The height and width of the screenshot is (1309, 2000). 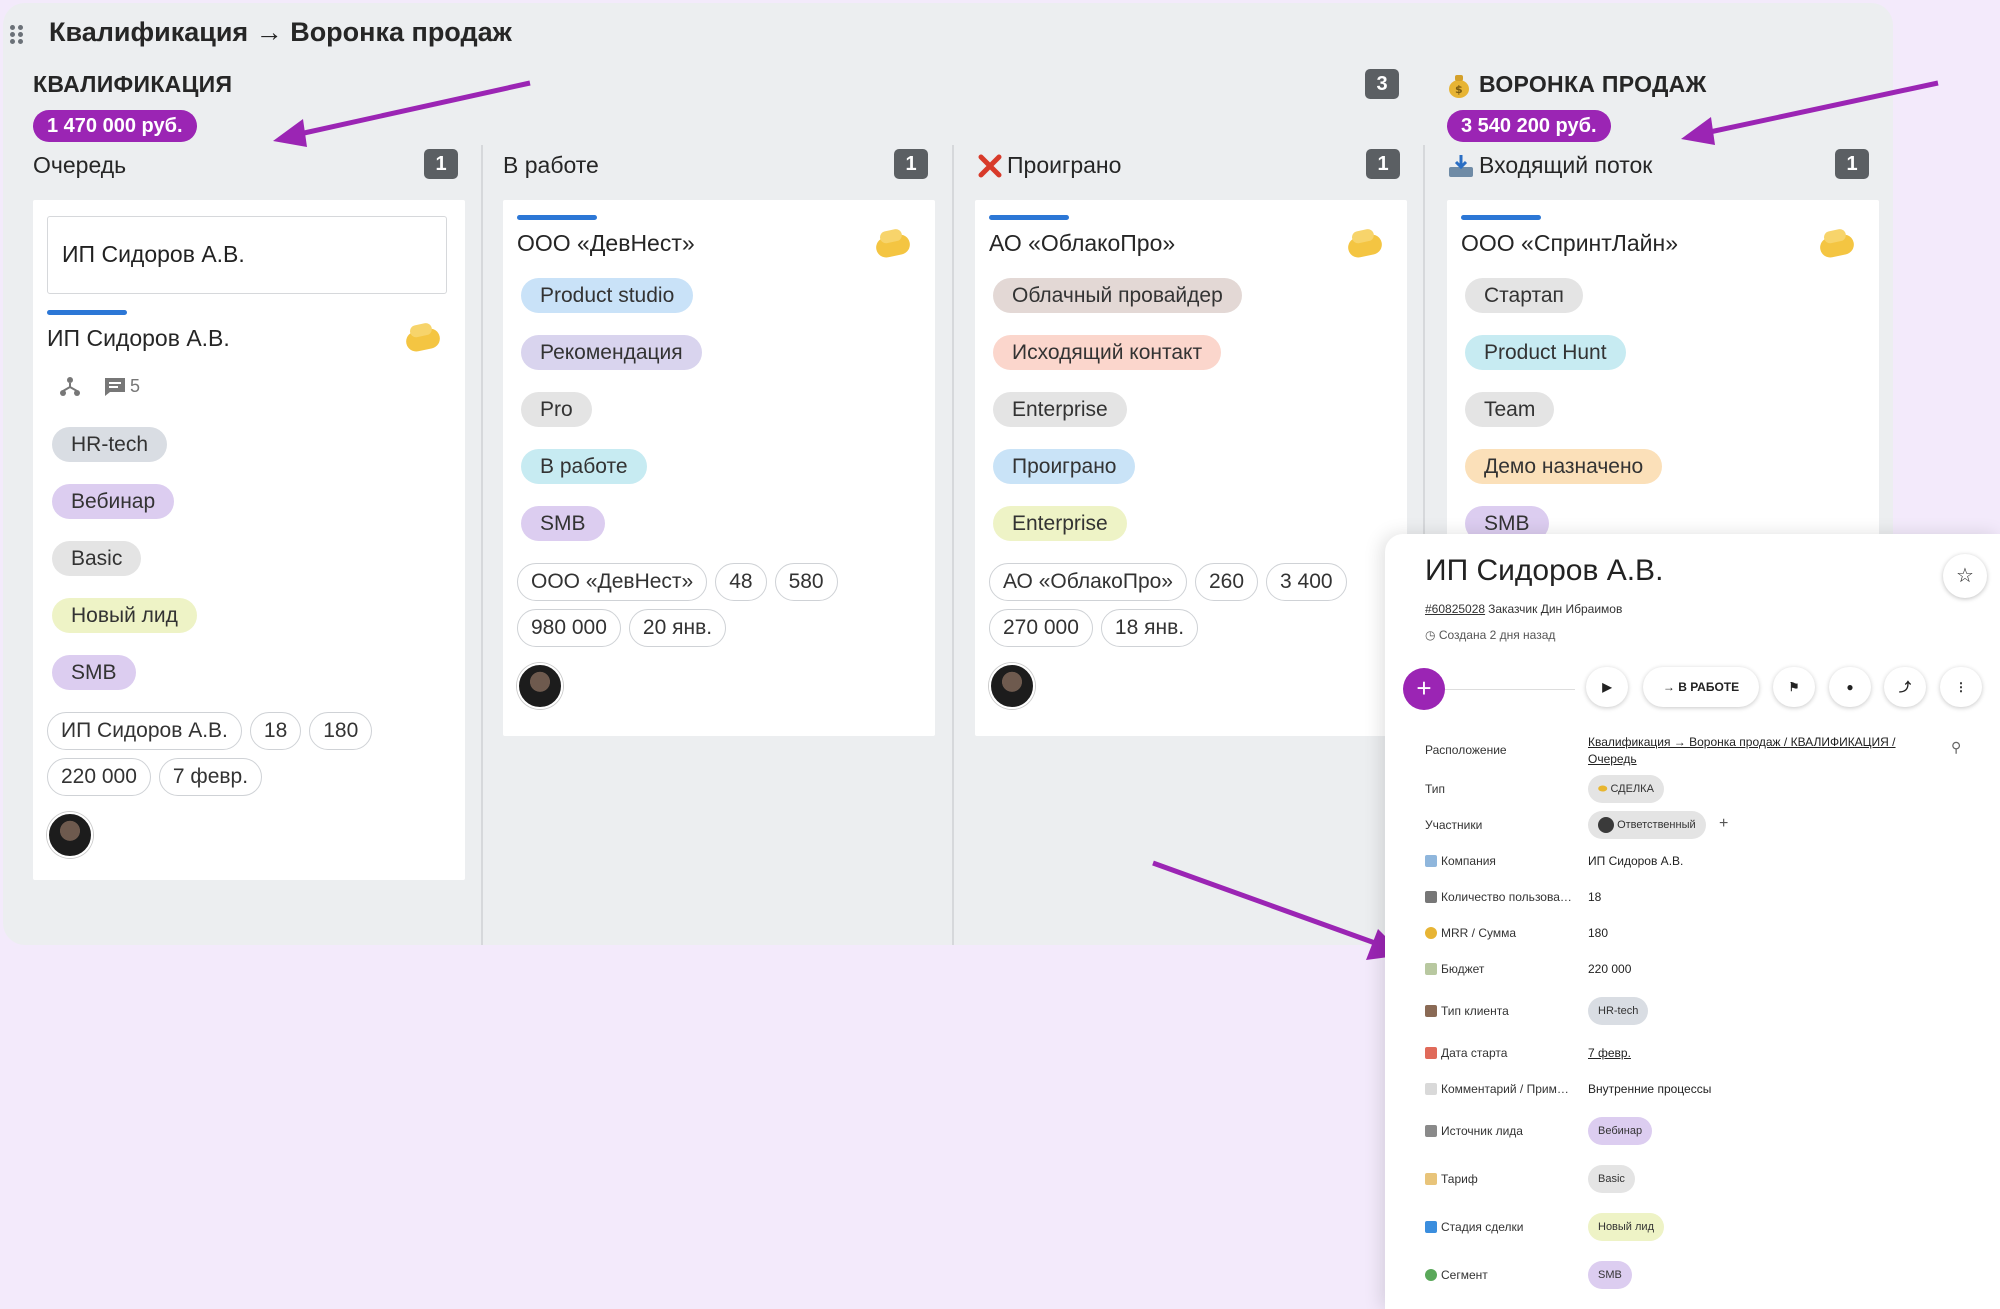 What do you see at coordinates (611, 352) in the screenshot?
I see `tag: Рекомендация` at bounding box center [611, 352].